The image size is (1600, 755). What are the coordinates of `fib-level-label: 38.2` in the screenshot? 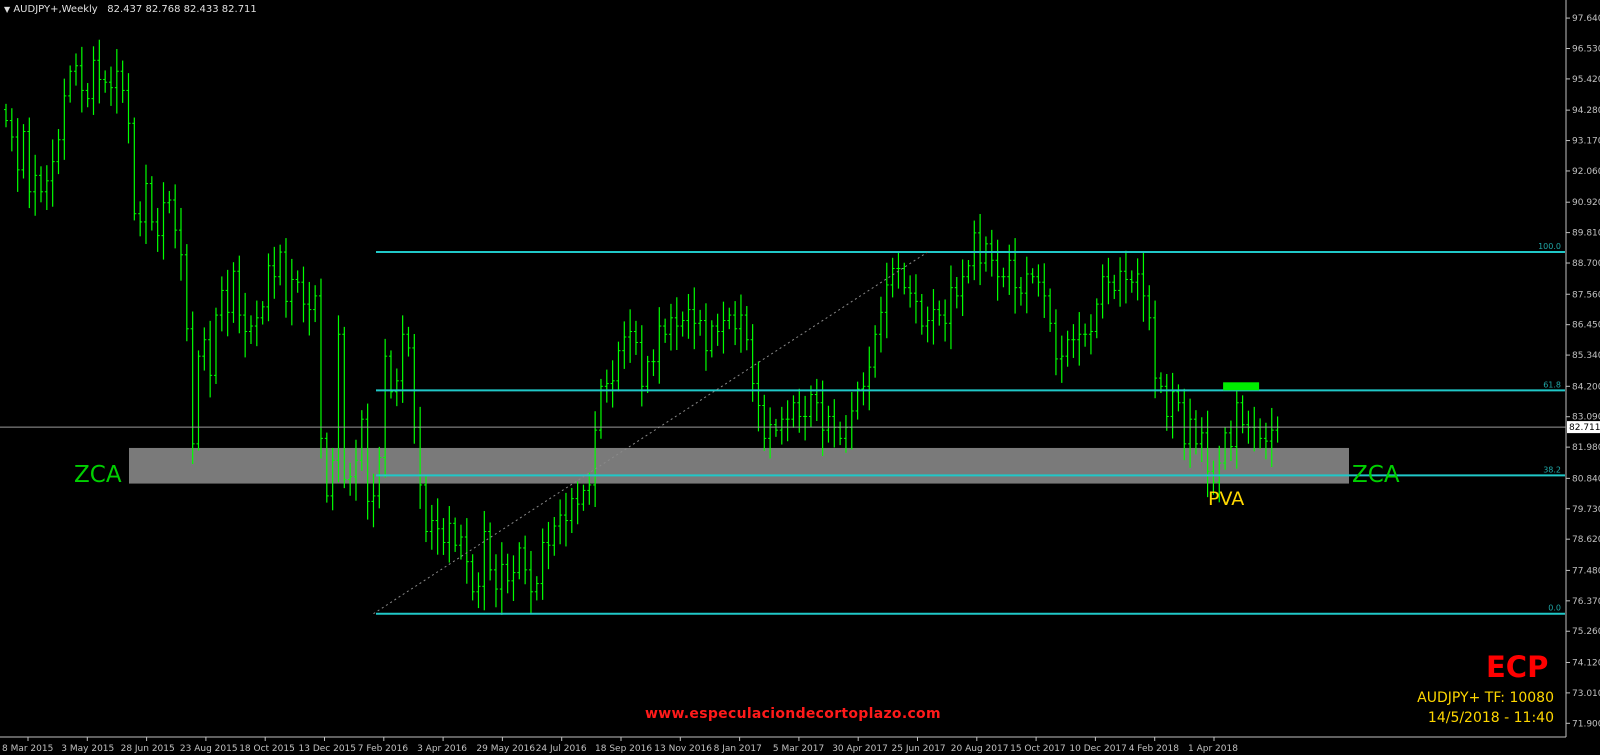 It's located at (1552, 469).